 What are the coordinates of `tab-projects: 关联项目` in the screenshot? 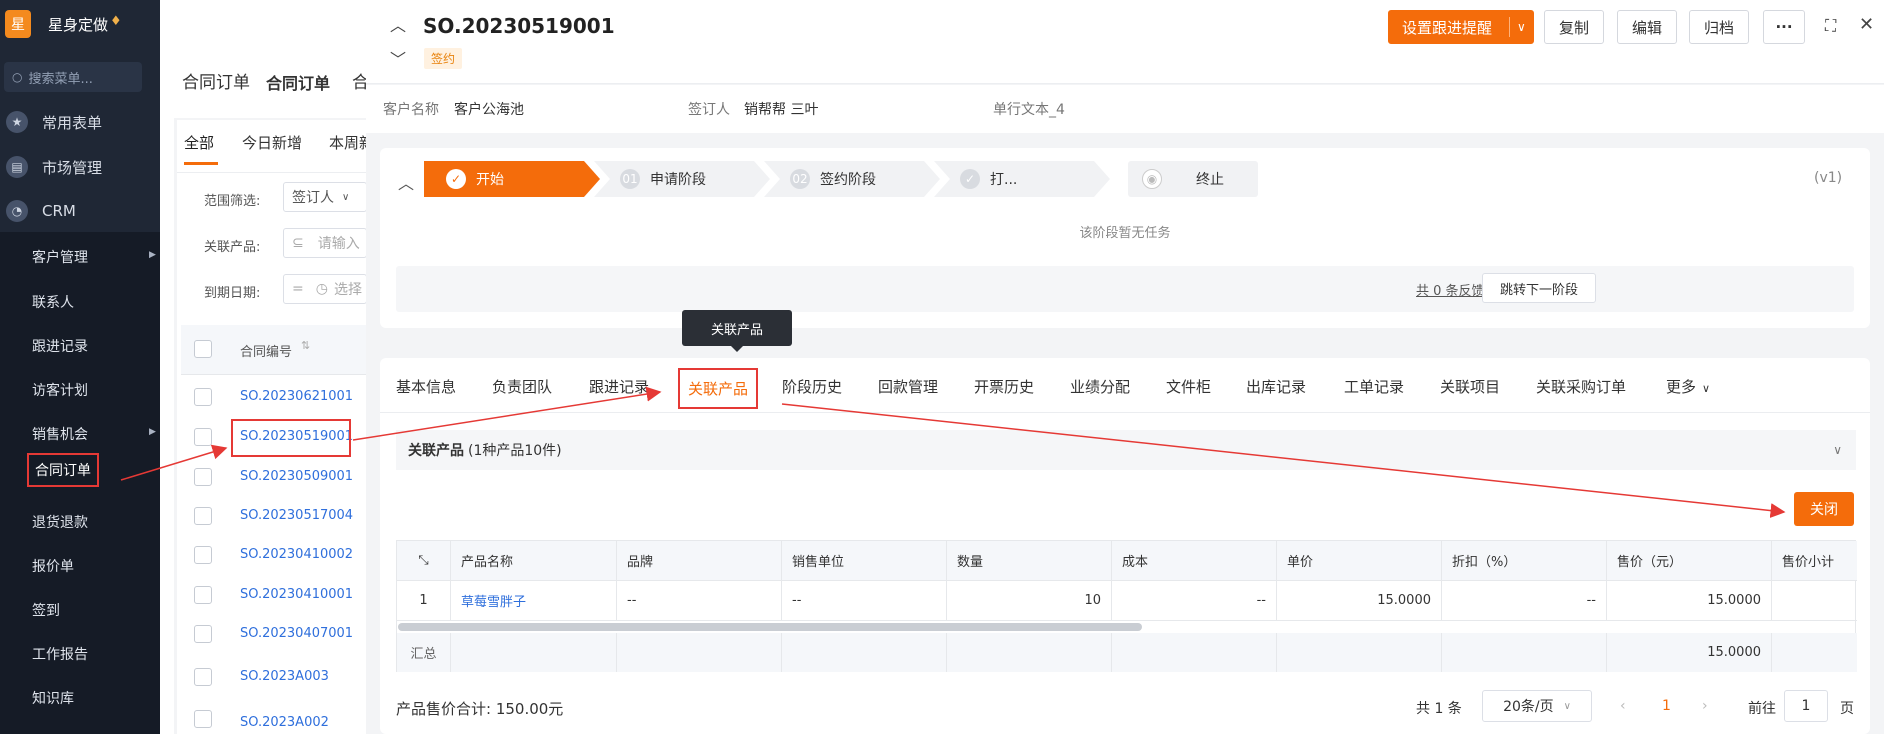 It's located at (1470, 386).